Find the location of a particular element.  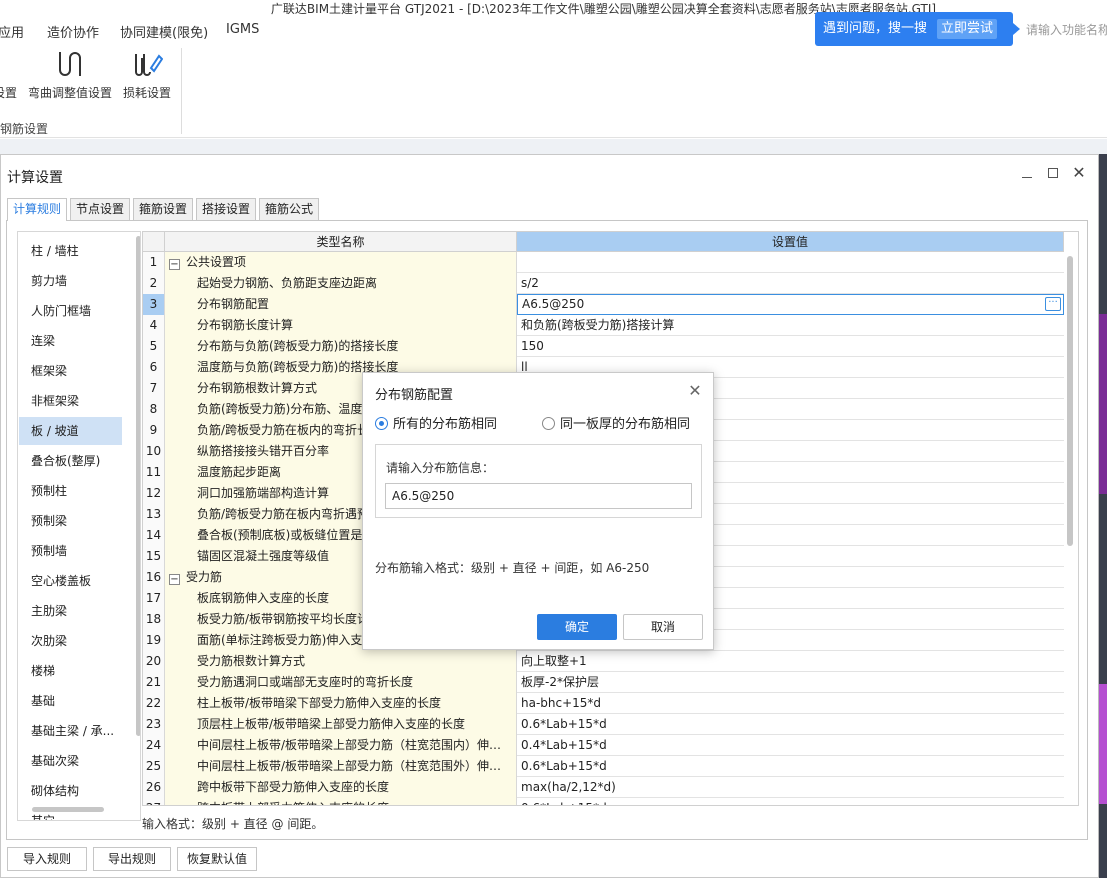

category-item: 预制柱 is located at coordinates (70, 491).